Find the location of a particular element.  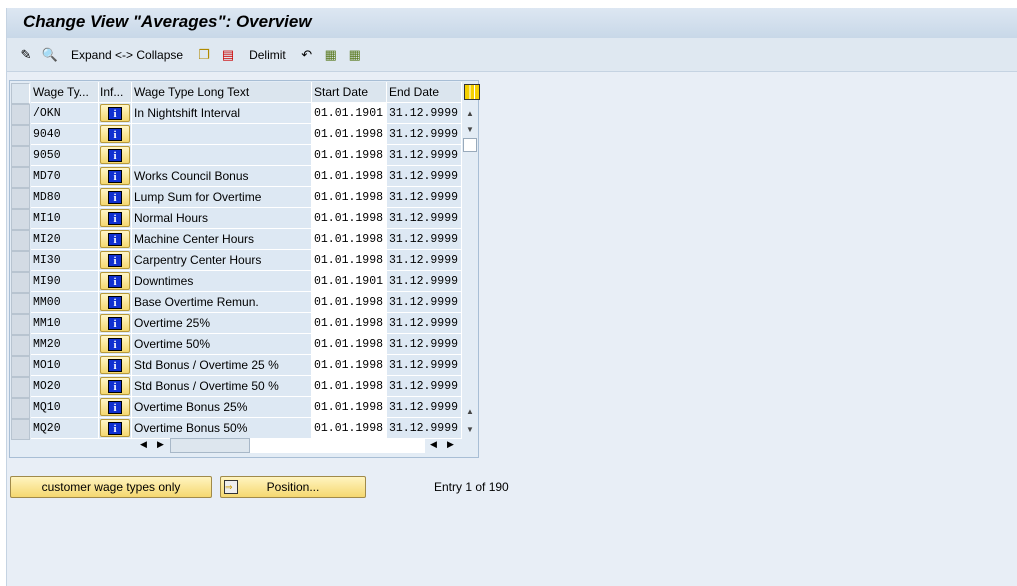

undo-icon: ↶ is located at coordinates (307, 55).